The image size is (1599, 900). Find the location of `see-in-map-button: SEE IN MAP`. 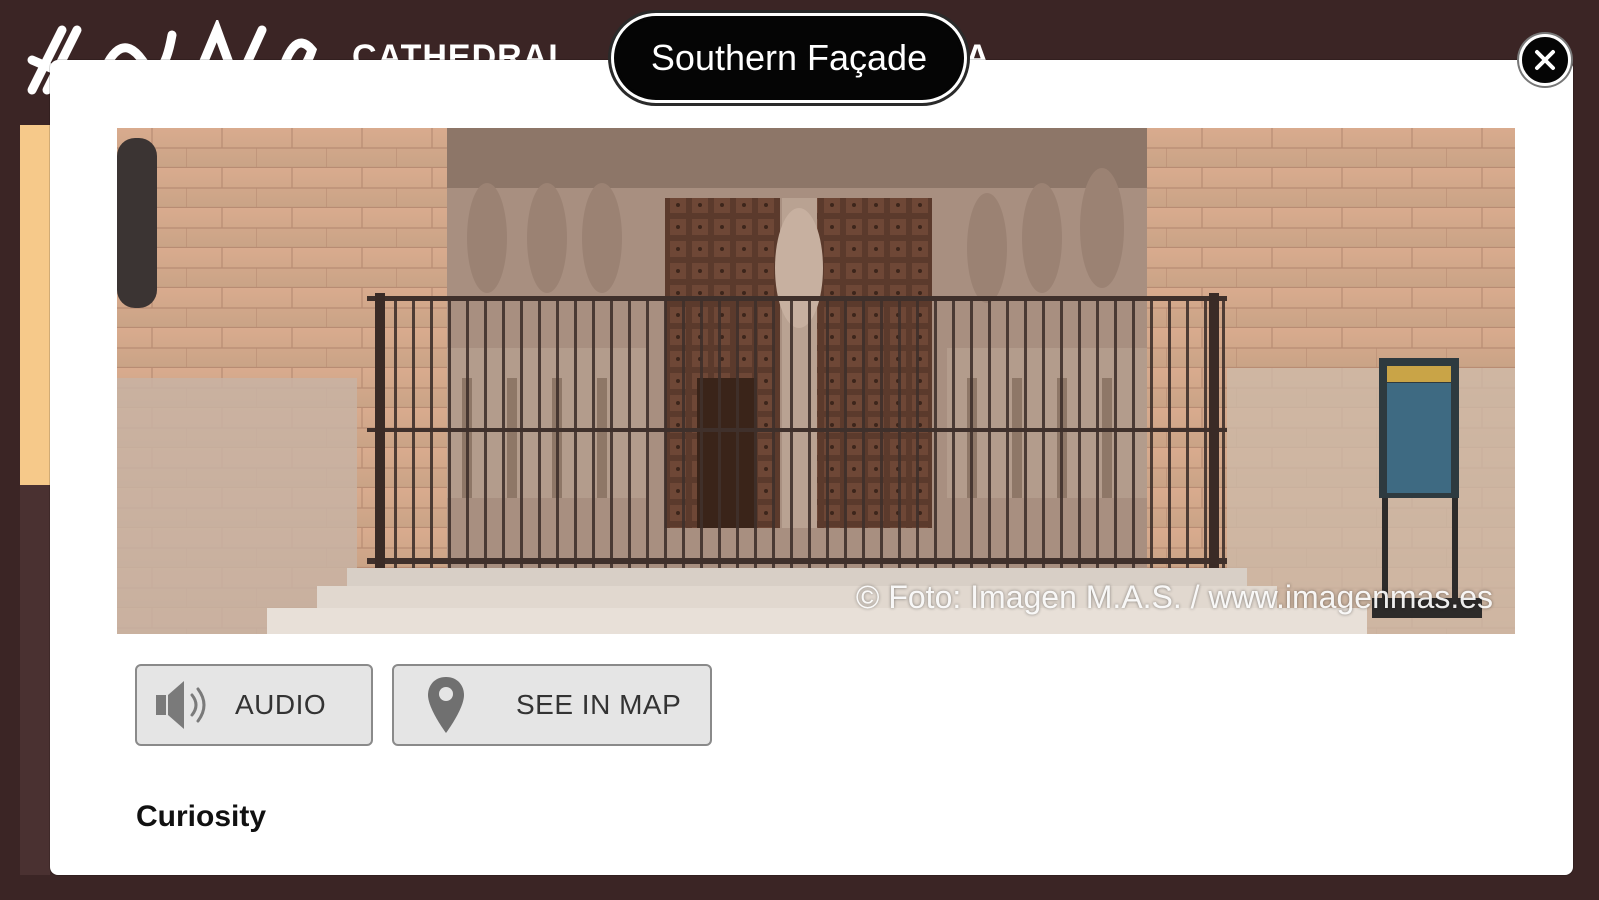

see-in-map-button: SEE IN MAP is located at coordinates (552, 705).